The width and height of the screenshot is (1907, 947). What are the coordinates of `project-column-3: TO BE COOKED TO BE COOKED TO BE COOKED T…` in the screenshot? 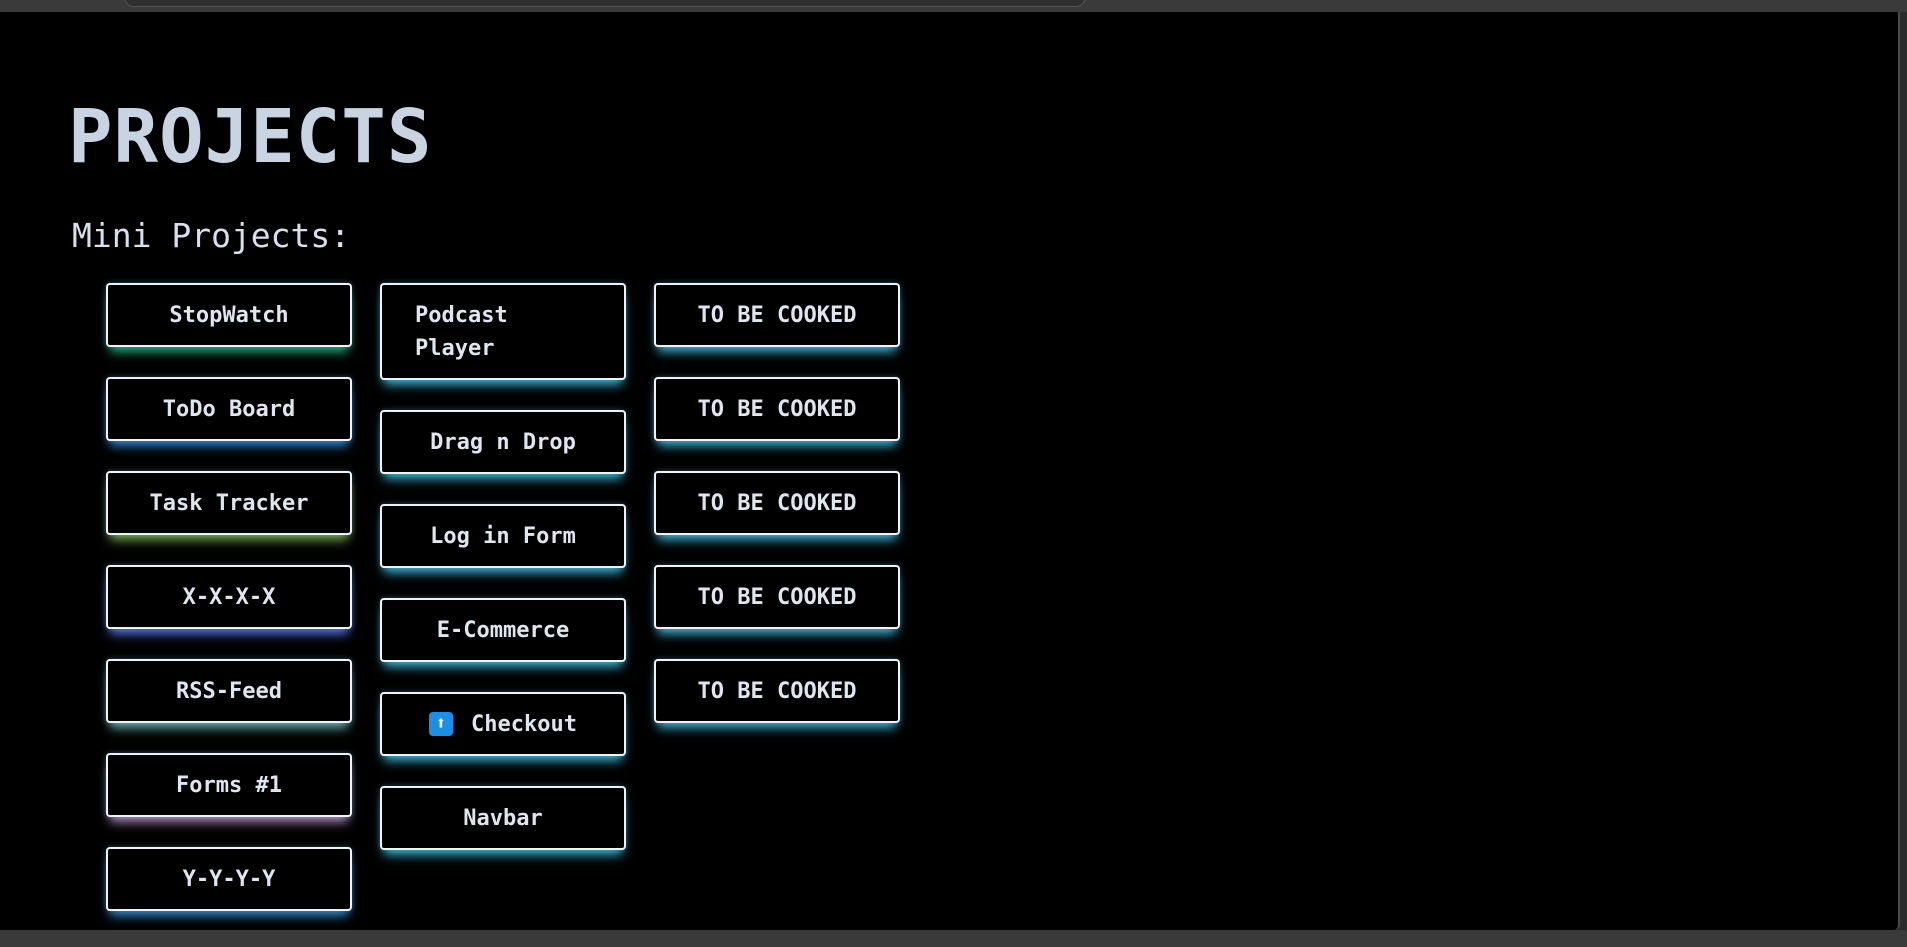 It's located at (777, 518).